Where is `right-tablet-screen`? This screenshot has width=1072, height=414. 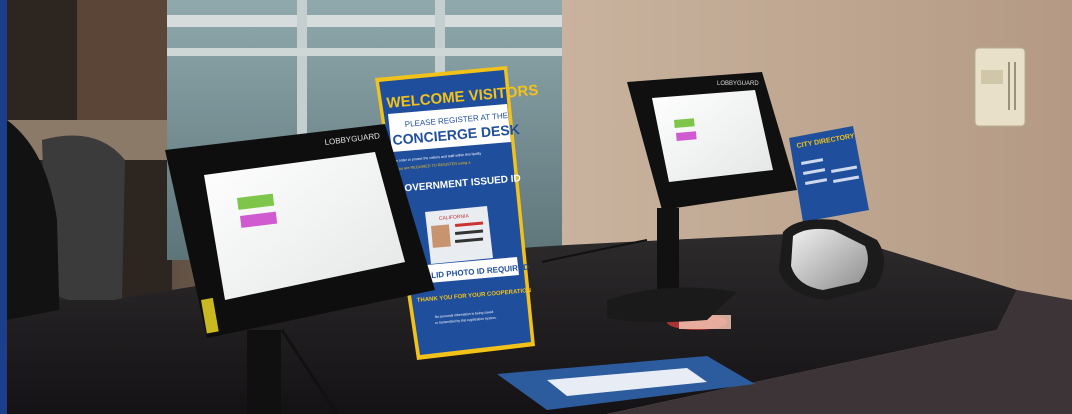 right-tablet-screen is located at coordinates (712, 136).